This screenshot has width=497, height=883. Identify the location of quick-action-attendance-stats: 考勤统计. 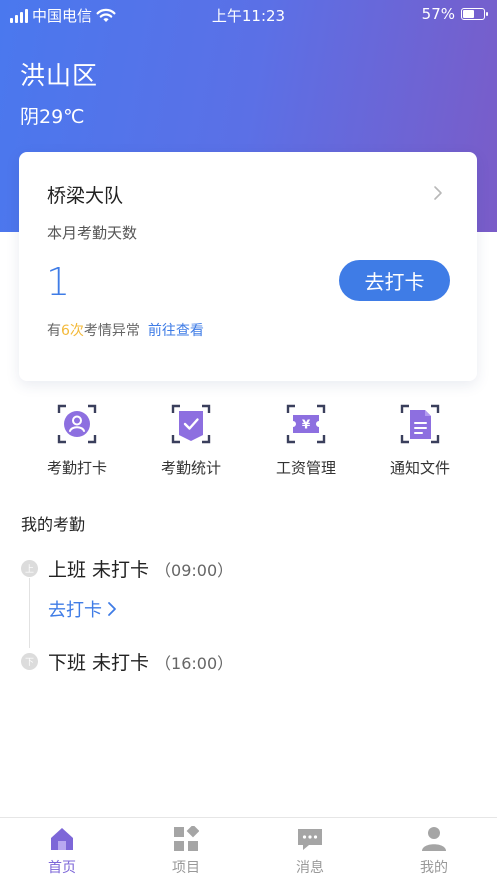
(191, 440).